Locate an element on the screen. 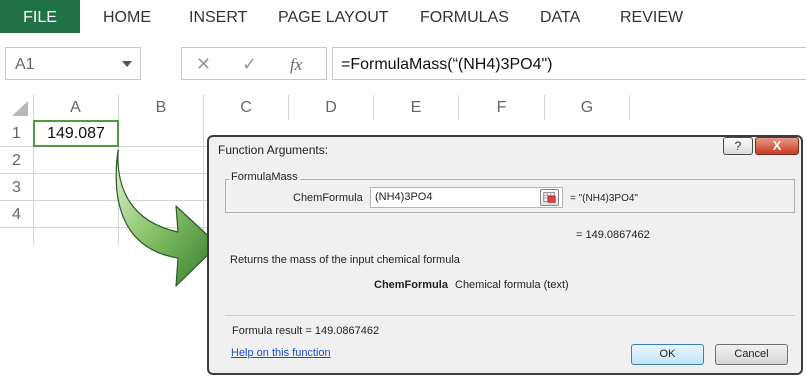 Image resolution: width=806 pixels, height=377 pixels. formula-buttons: ✕ ✓ fx is located at coordinates (254, 63).